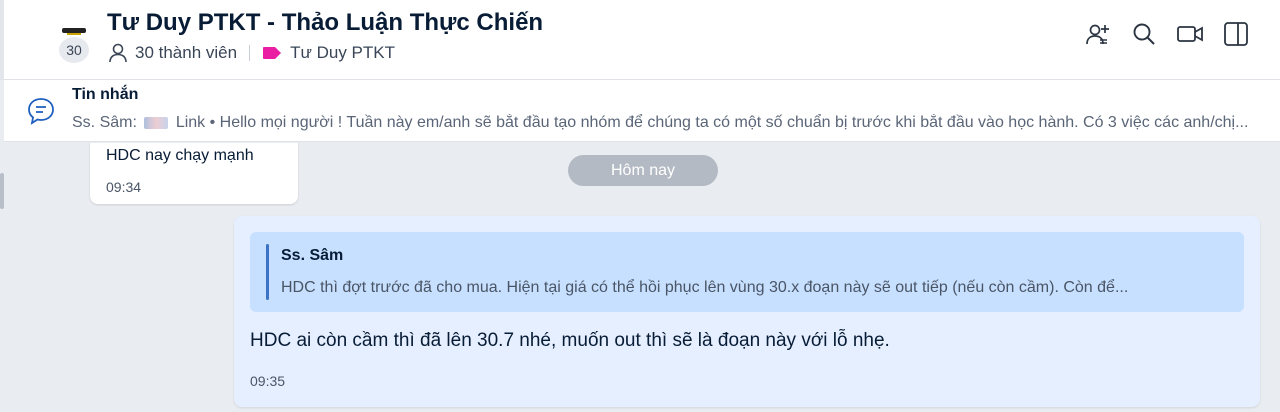  I want to click on quote-bar, so click(267, 272).